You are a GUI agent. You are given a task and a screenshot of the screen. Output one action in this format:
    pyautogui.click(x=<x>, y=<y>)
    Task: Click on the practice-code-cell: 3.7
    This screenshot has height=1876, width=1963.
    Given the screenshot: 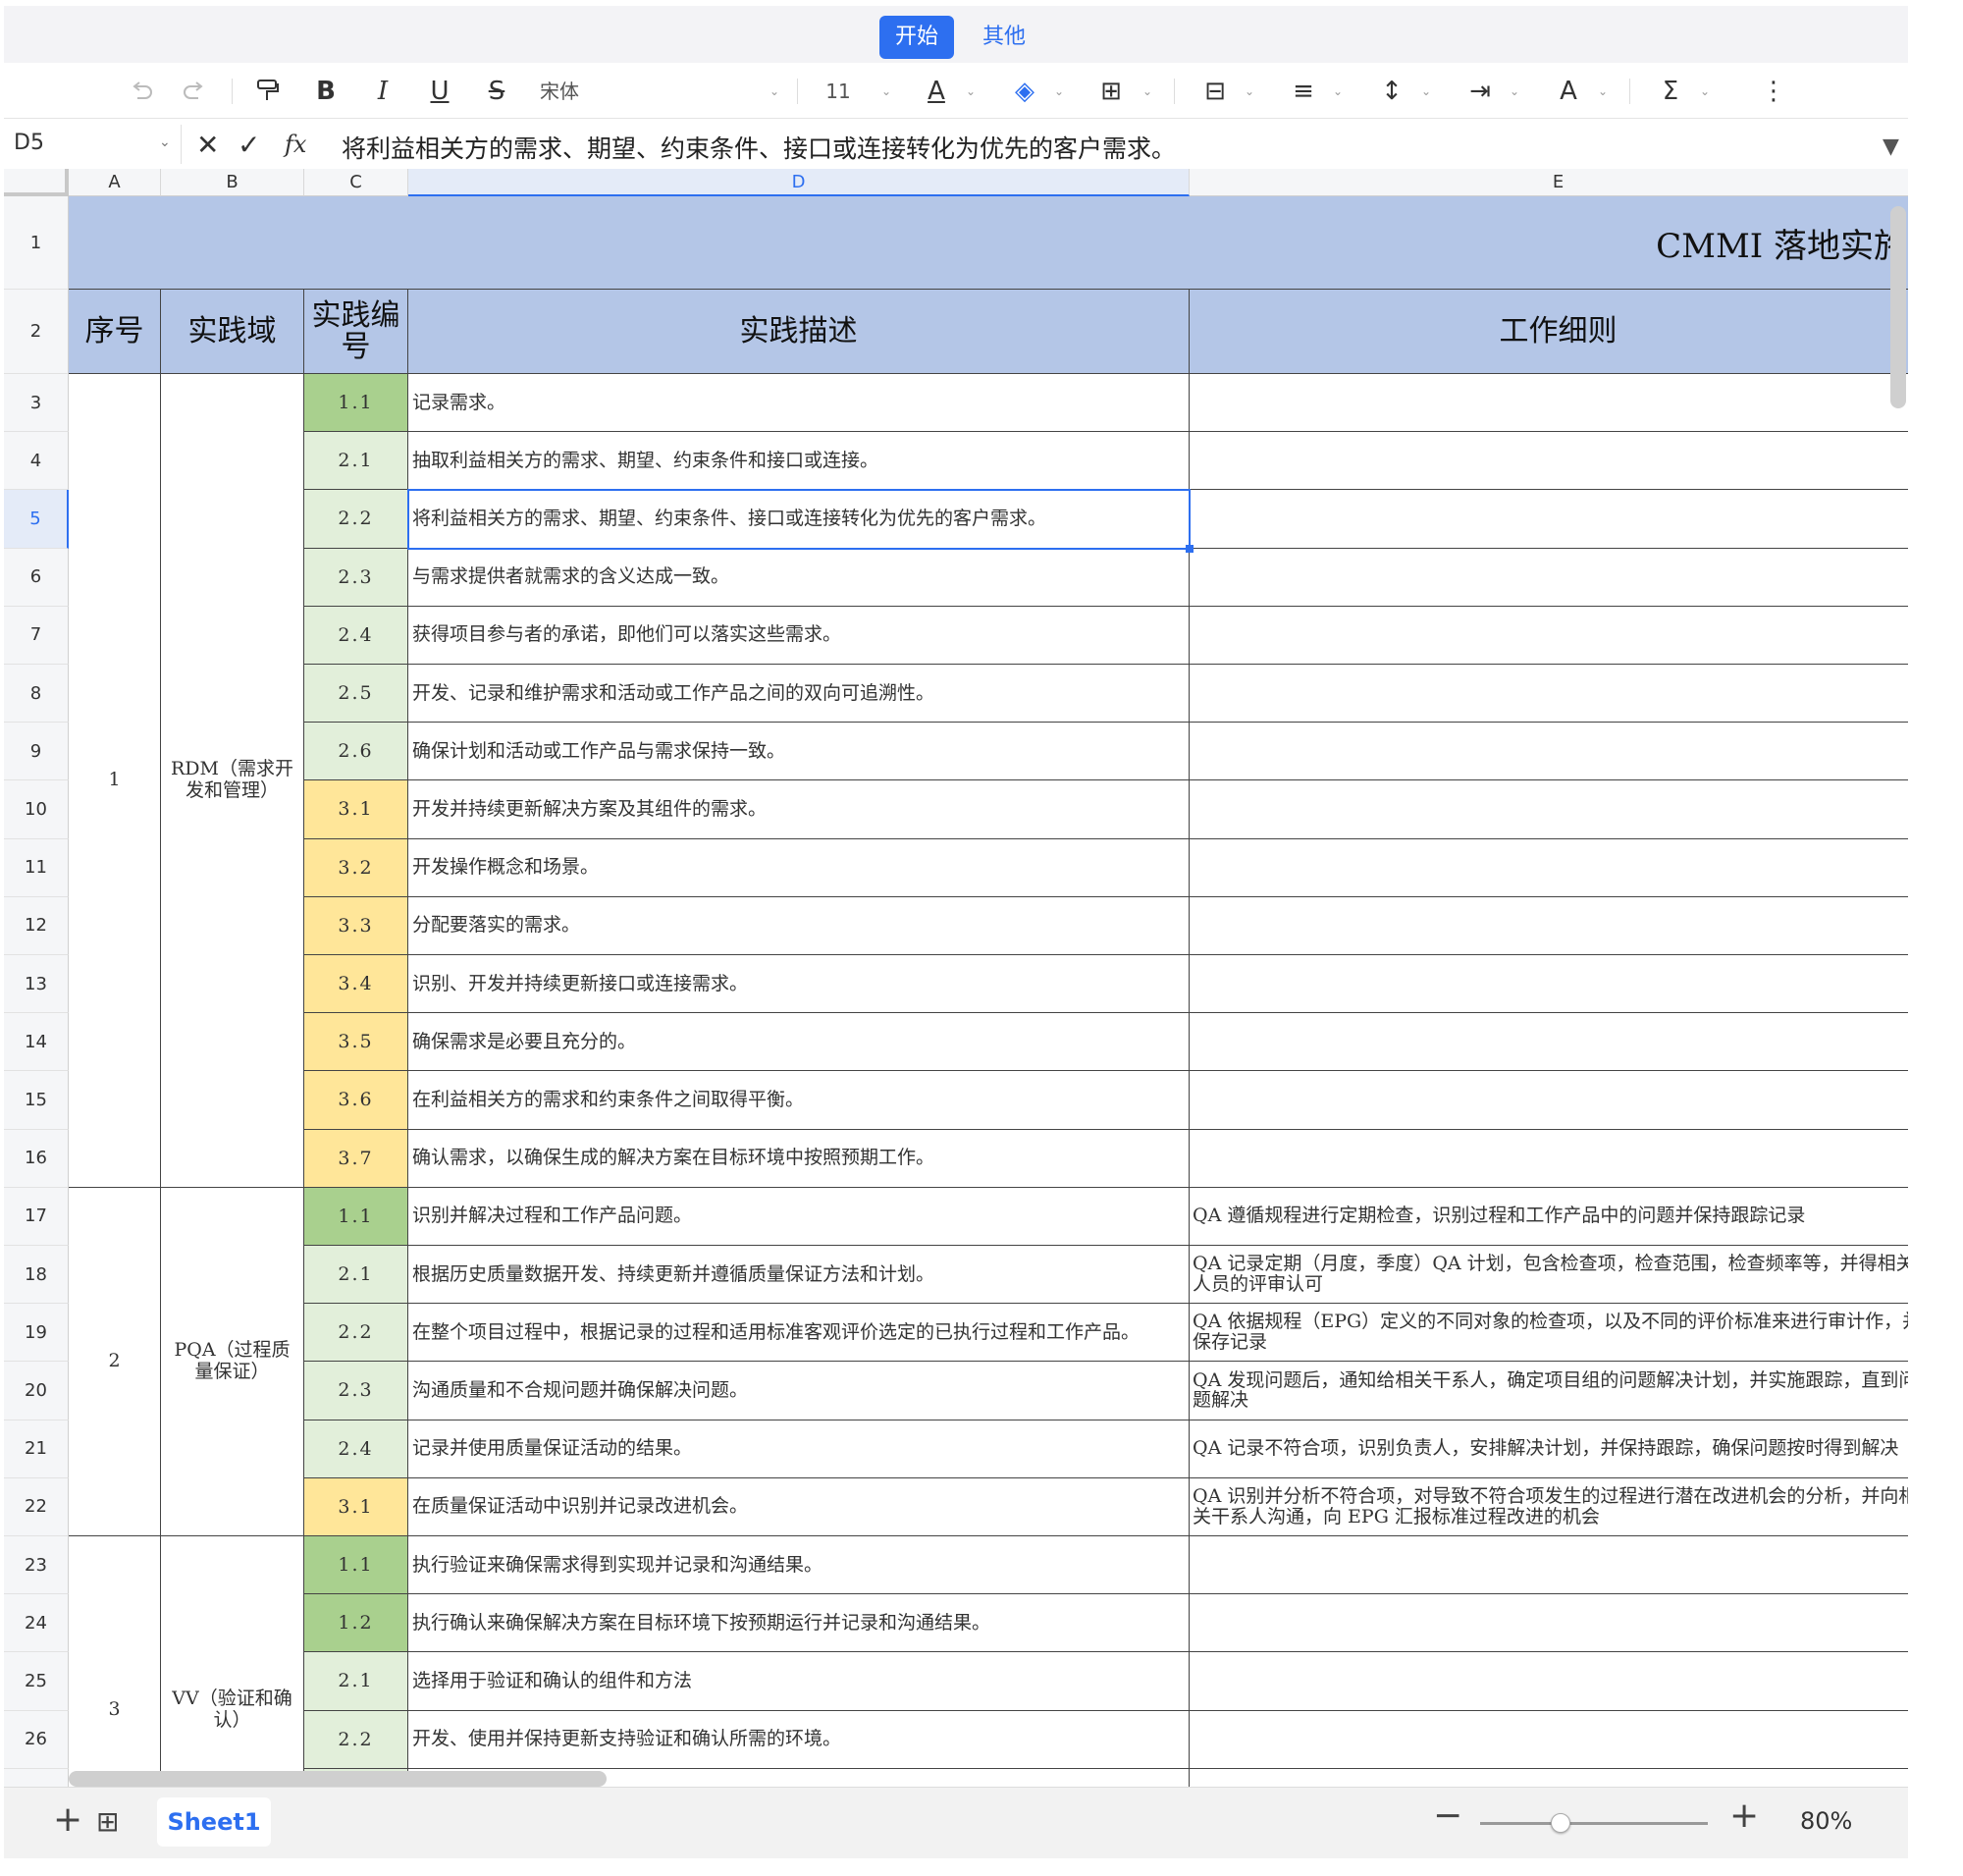 What is the action you would take?
    pyautogui.click(x=356, y=1158)
    